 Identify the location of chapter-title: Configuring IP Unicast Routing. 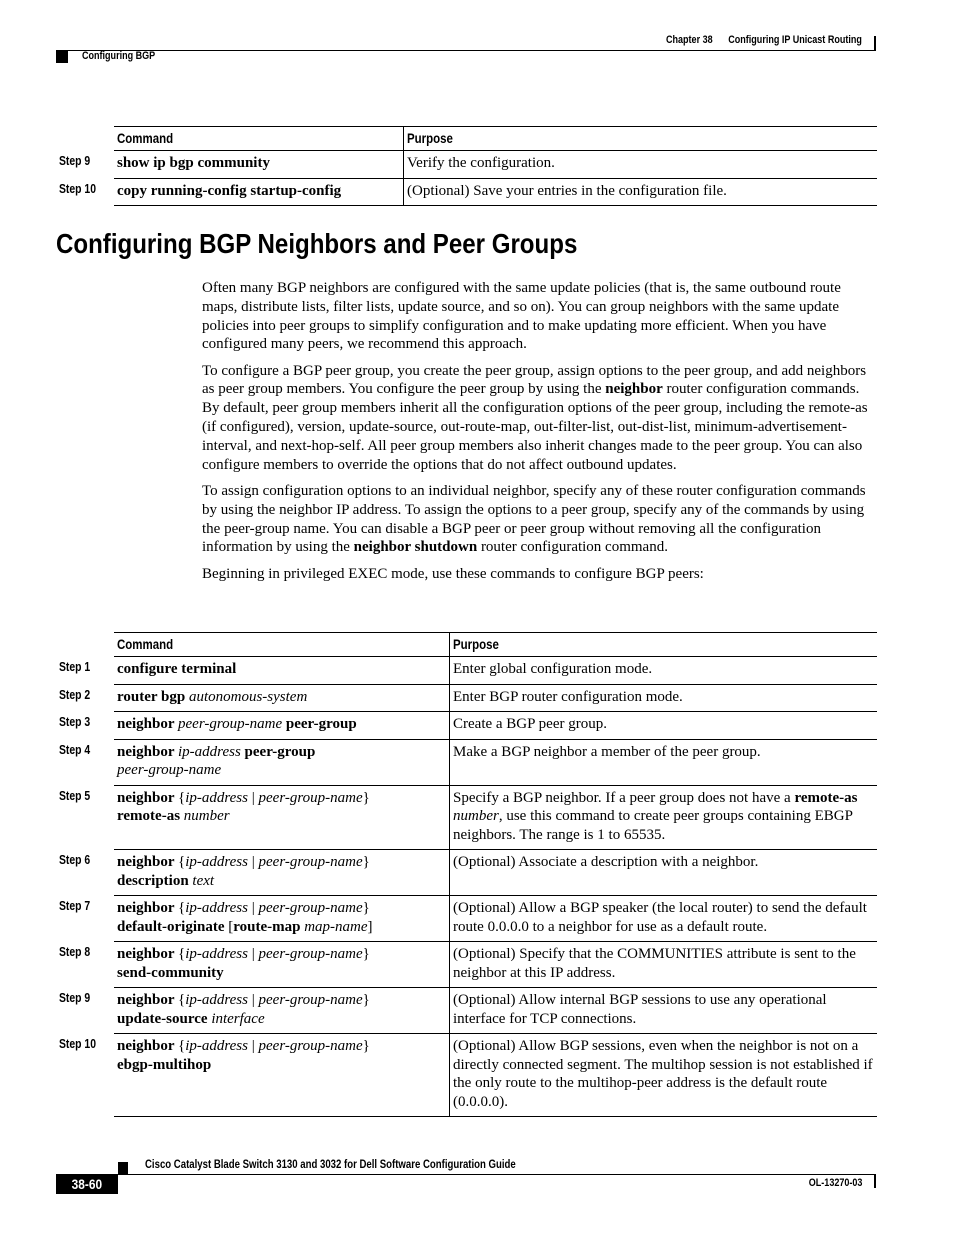
(795, 40).